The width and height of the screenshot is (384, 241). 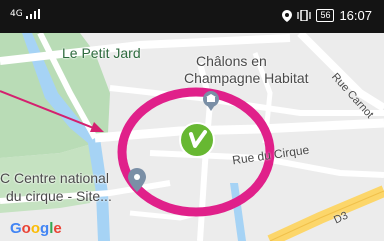 What do you see at coordinates (45, 228) in the screenshot?
I see `google-letter-g2: g` at bounding box center [45, 228].